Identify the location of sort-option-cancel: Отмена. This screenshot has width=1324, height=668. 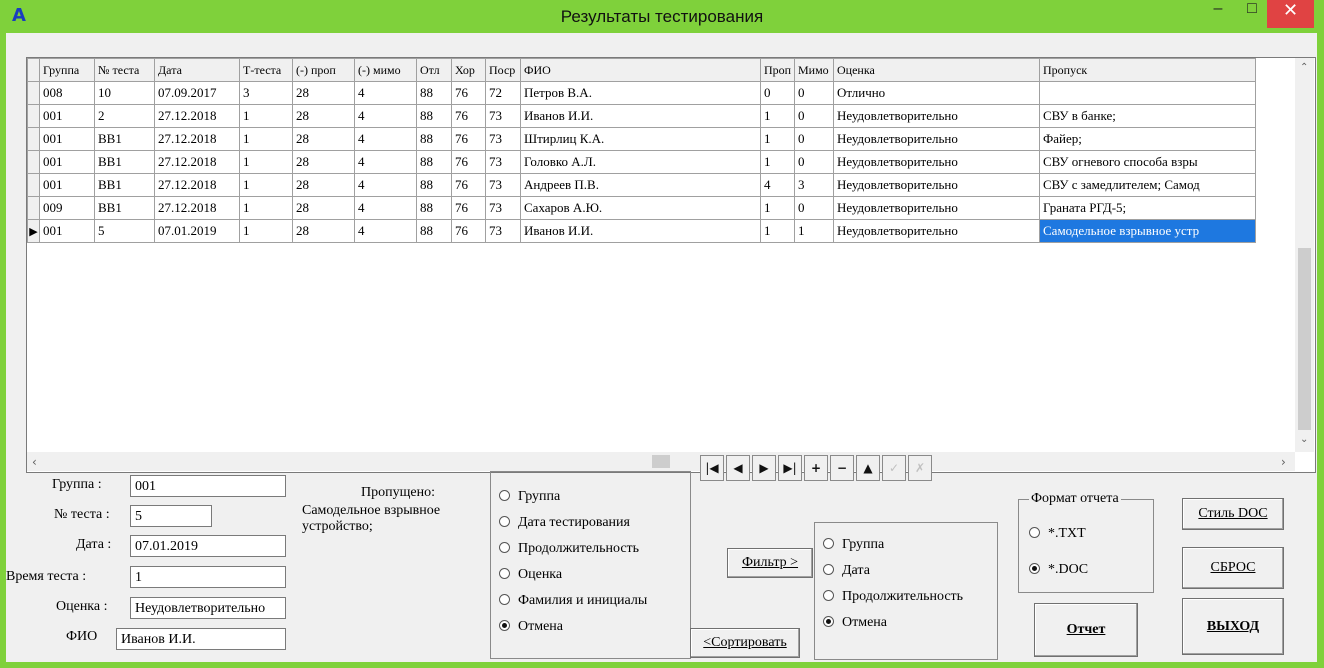
(531, 627).